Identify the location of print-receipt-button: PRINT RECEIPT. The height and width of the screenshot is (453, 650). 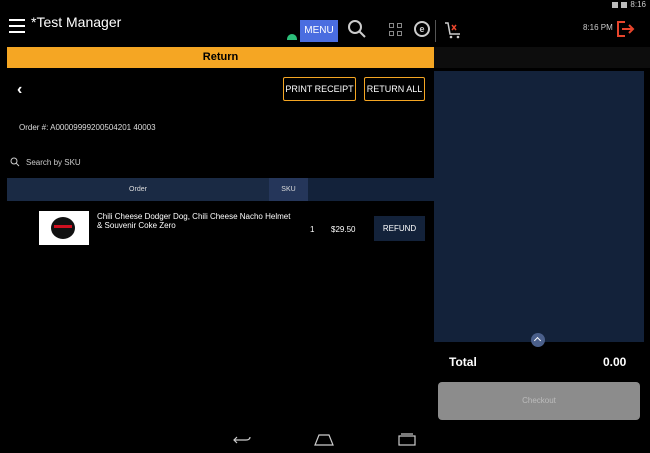
(319, 89).